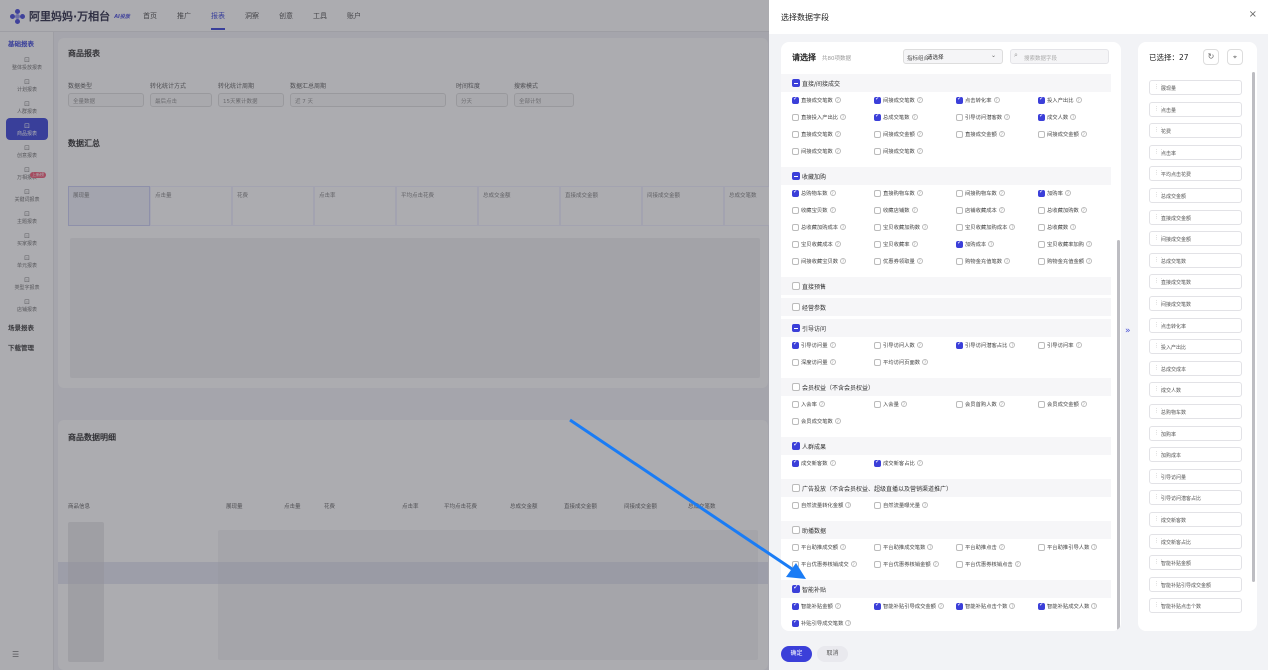 The width and height of the screenshot is (1268, 670). What do you see at coordinates (819, 261) in the screenshot?
I see `field-checkbox-item: 间接收藏宝贝数?` at bounding box center [819, 261].